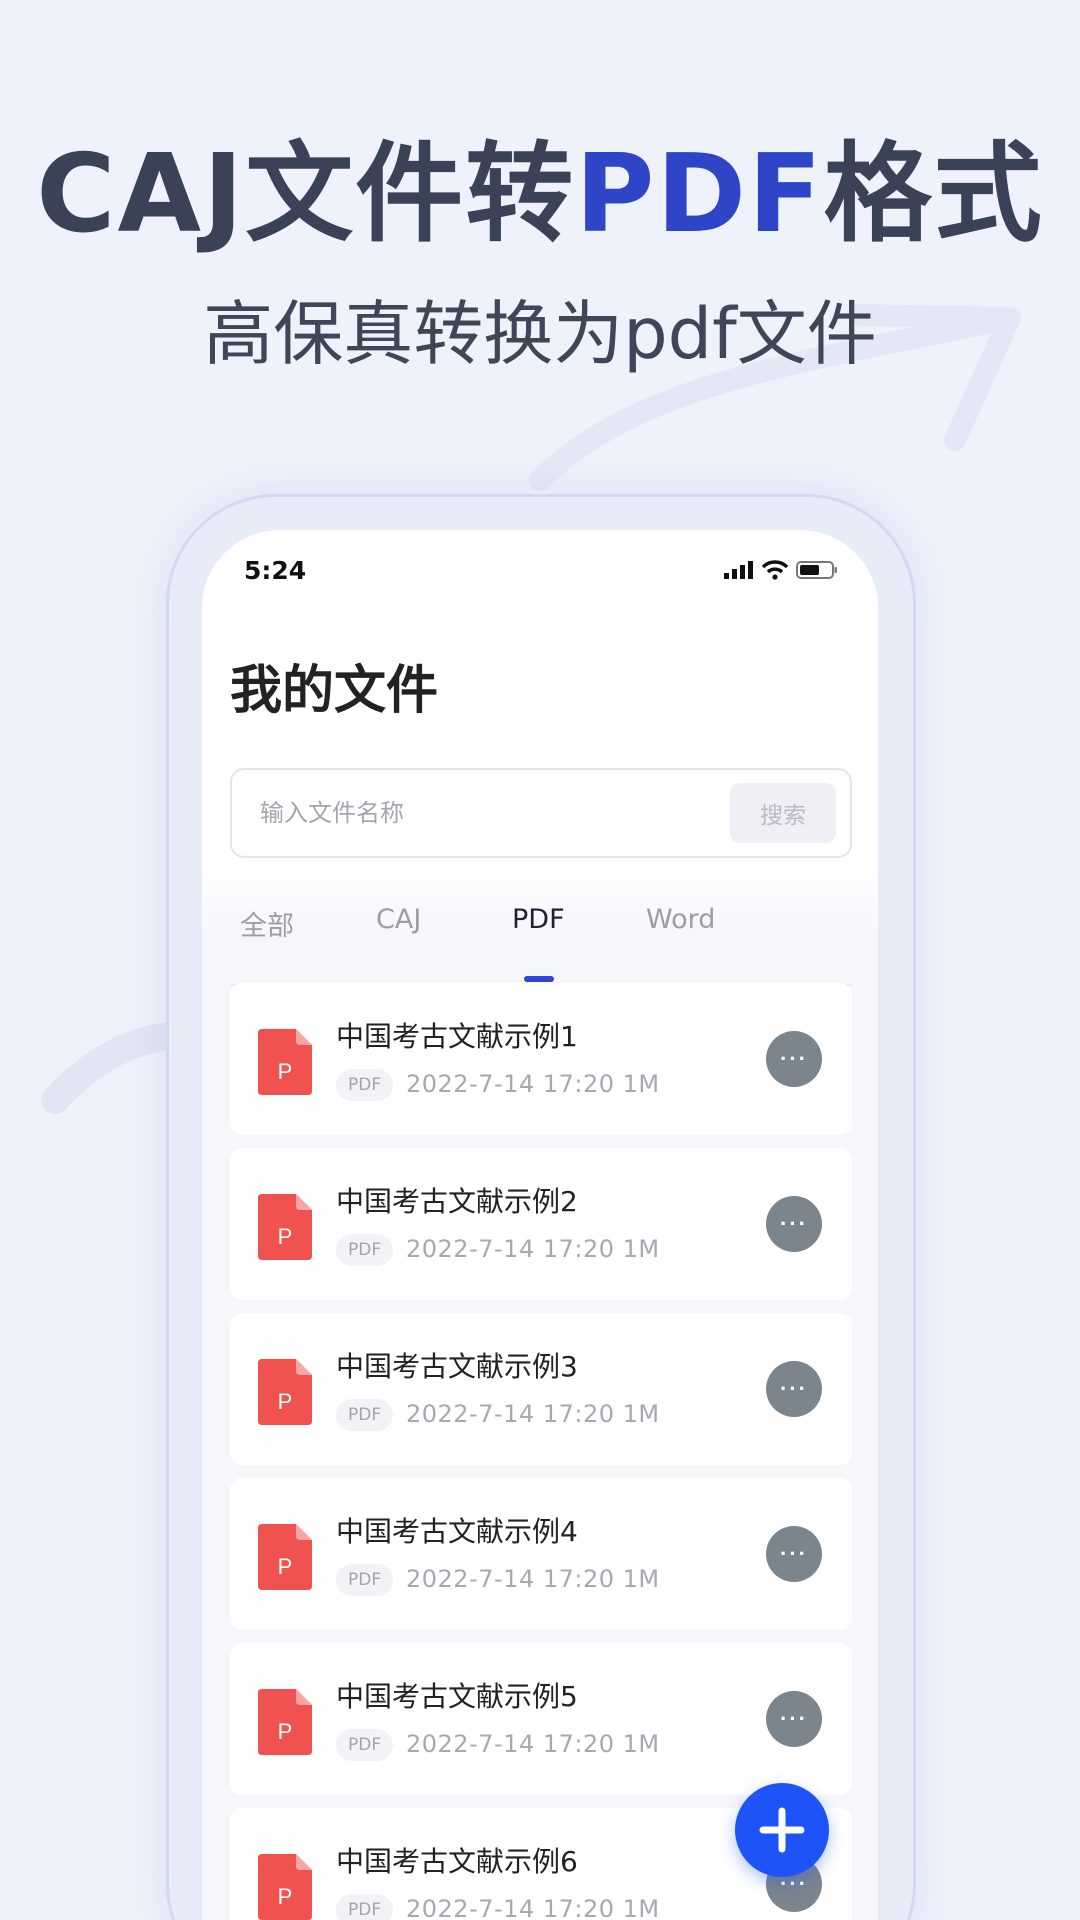  Describe the element at coordinates (775, 570) in the screenshot. I see `wifi-icon` at that location.